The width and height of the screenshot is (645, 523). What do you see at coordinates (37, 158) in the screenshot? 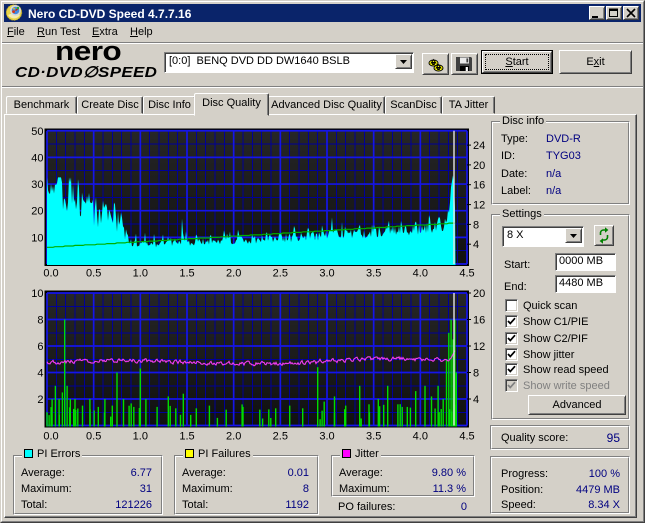
I see `svg-text: 40` at bounding box center [37, 158].